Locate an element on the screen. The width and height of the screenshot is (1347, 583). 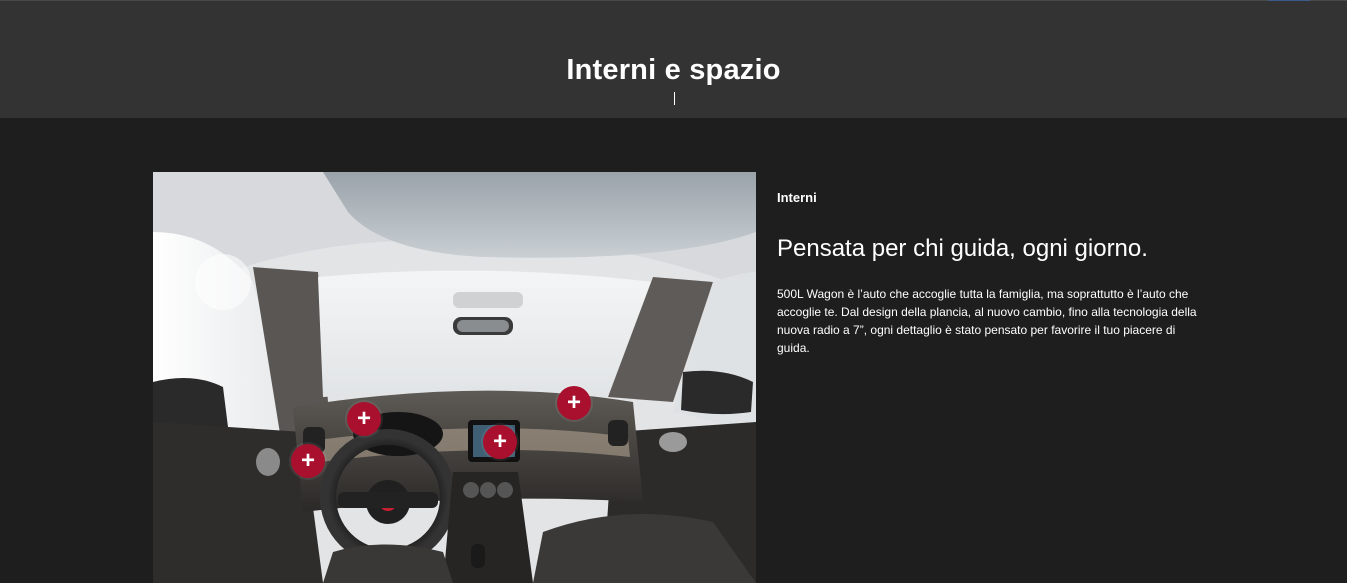
hotspot-radio: + is located at coordinates (500, 442).